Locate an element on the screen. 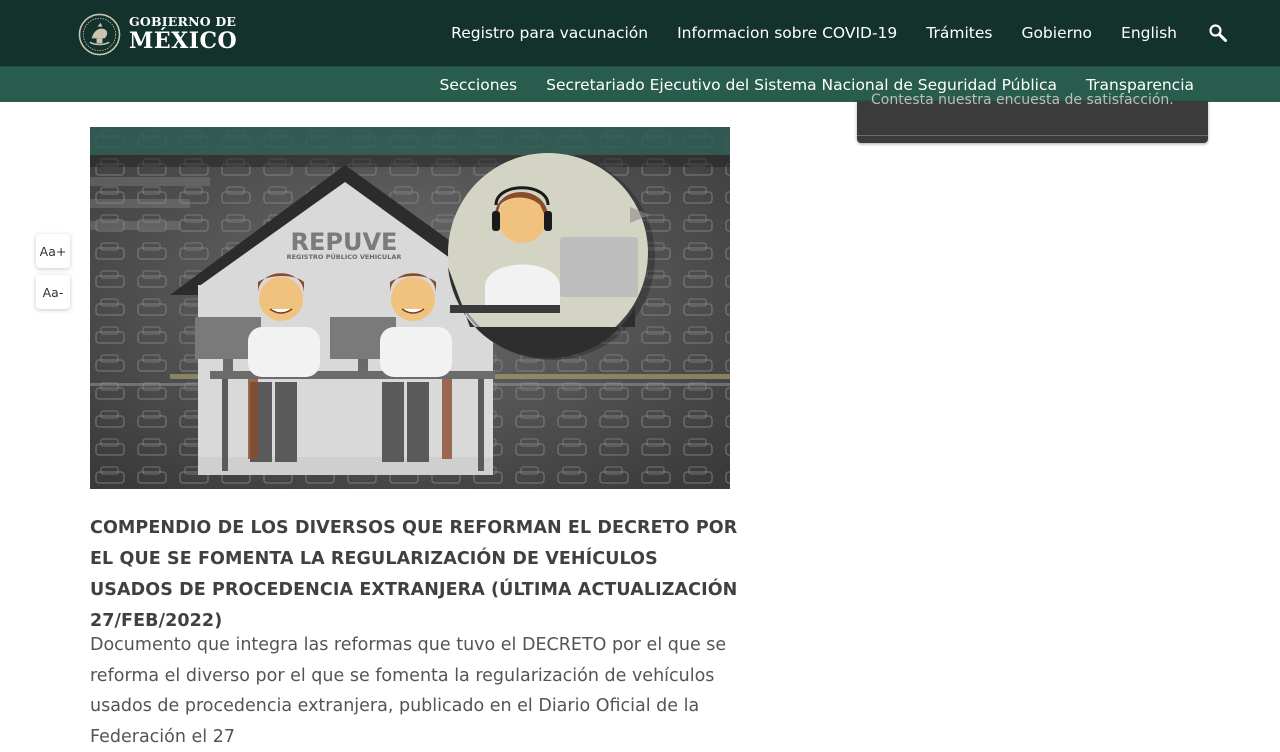 The height and width of the screenshot is (752, 1280). search-icon is located at coordinates (1218, 33).